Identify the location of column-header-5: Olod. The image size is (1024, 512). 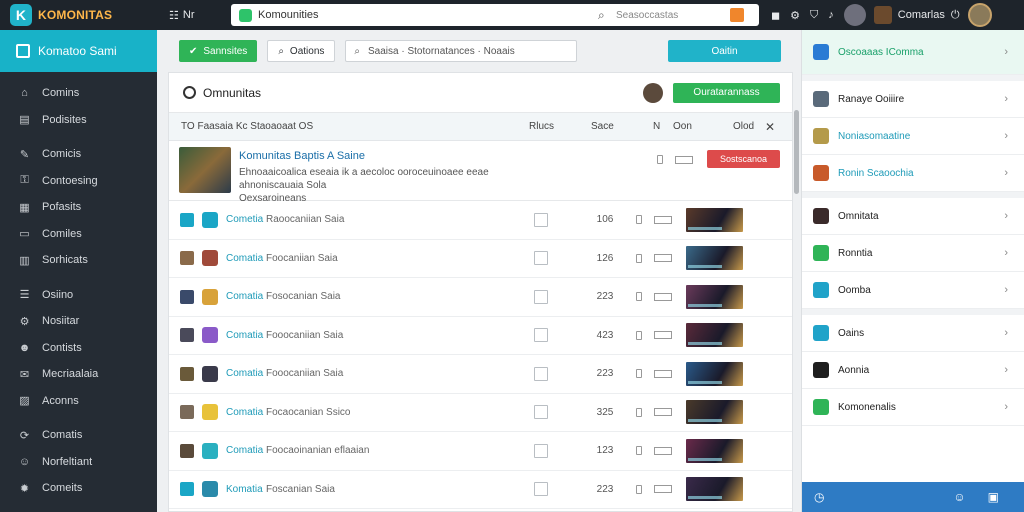
(749, 126).